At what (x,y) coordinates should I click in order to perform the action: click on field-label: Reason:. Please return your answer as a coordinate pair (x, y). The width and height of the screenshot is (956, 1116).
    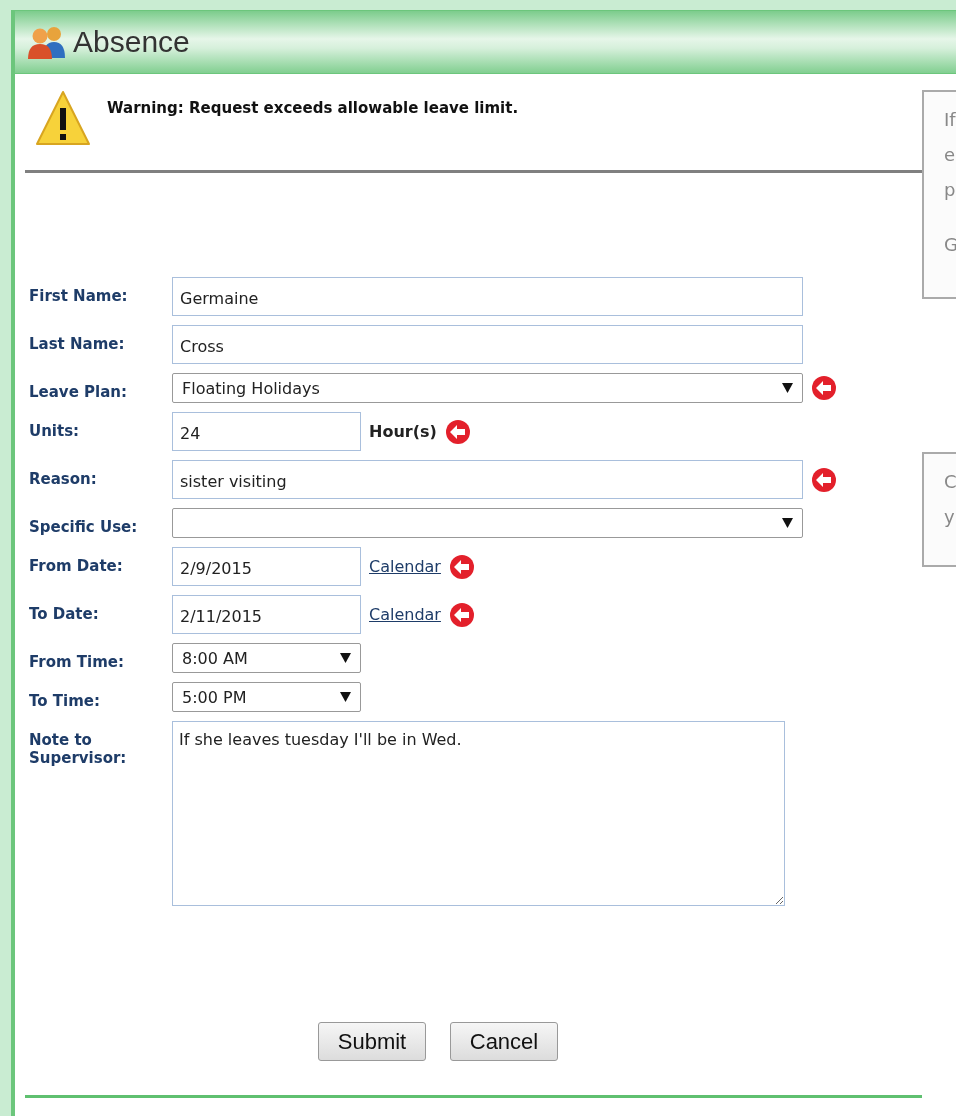
    Looking at the image, I should click on (63, 478).